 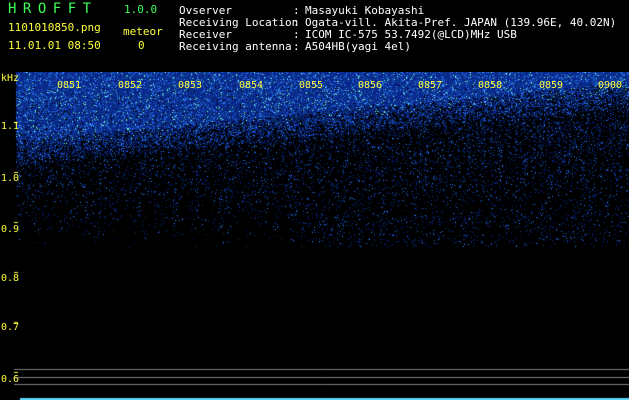 I want to click on time-tick-label: 0858, so click(x=490, y=85).